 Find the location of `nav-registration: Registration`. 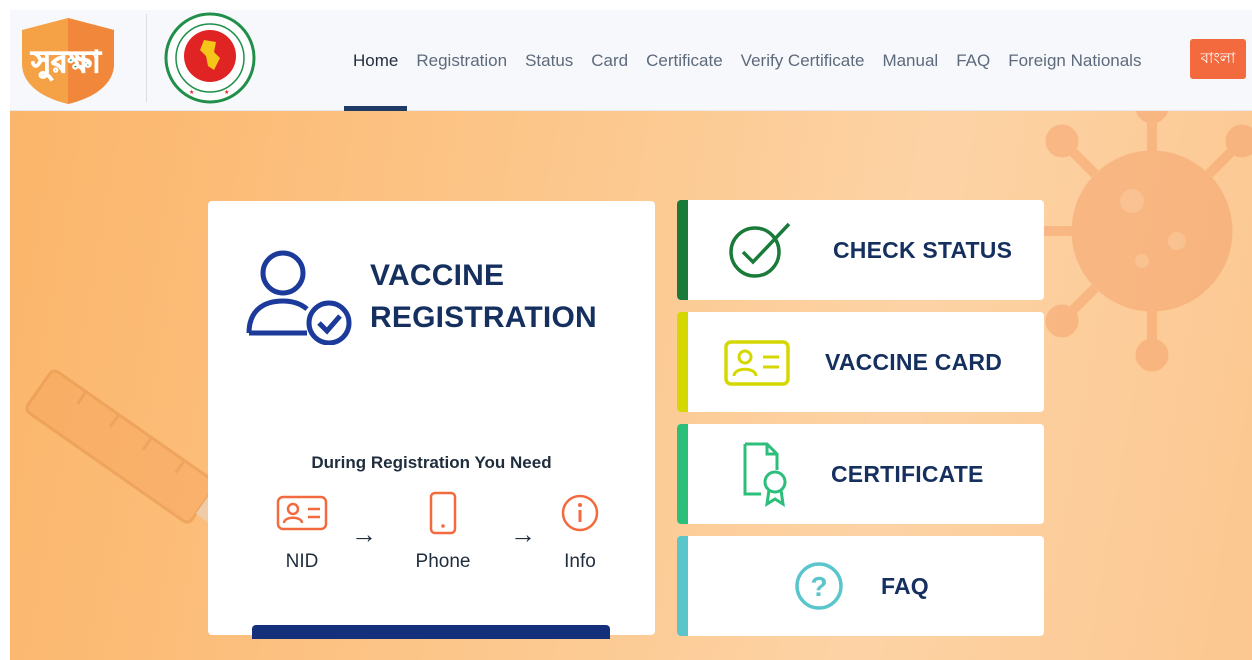

nav-registration: Registration is located at coordinates (461, 60).